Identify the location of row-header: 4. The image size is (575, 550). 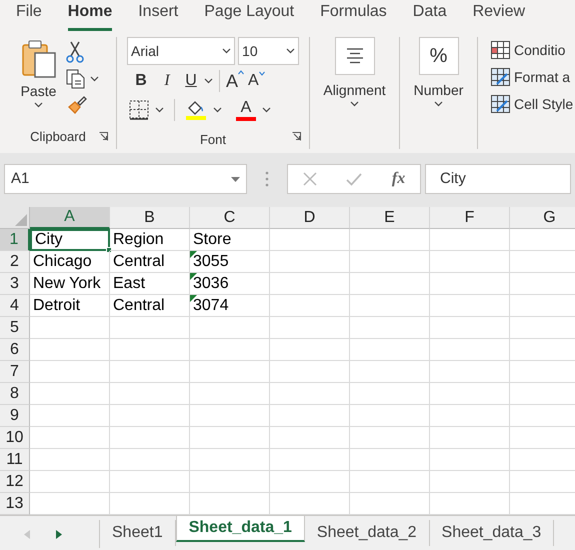
(15, 306).